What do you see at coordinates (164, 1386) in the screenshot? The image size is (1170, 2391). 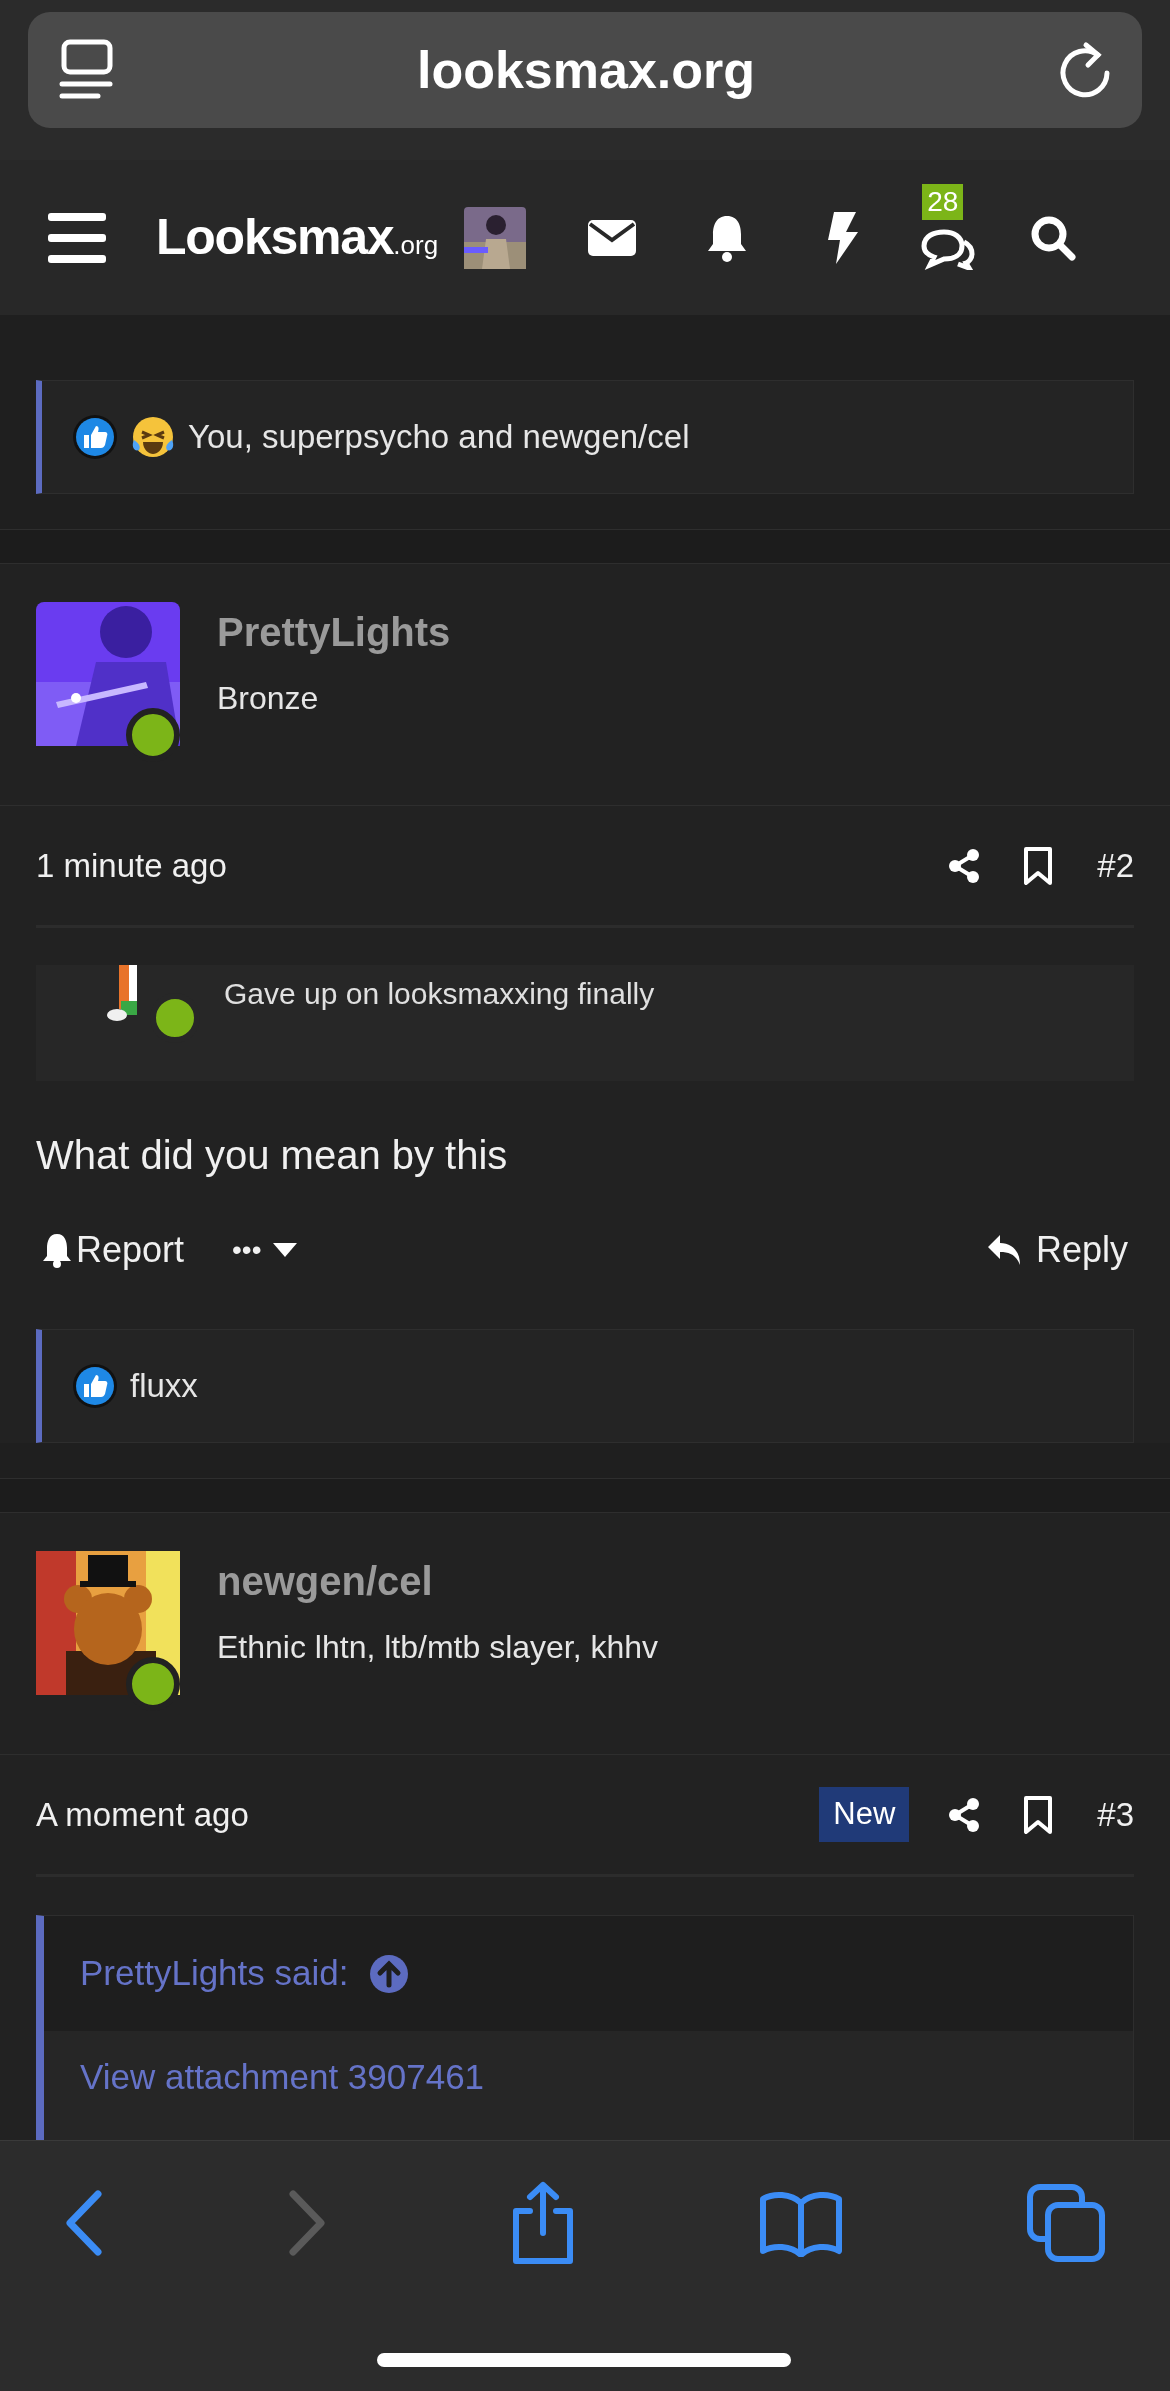 I see `reaction-names: fluxx` at bounding box center [164, 1386].